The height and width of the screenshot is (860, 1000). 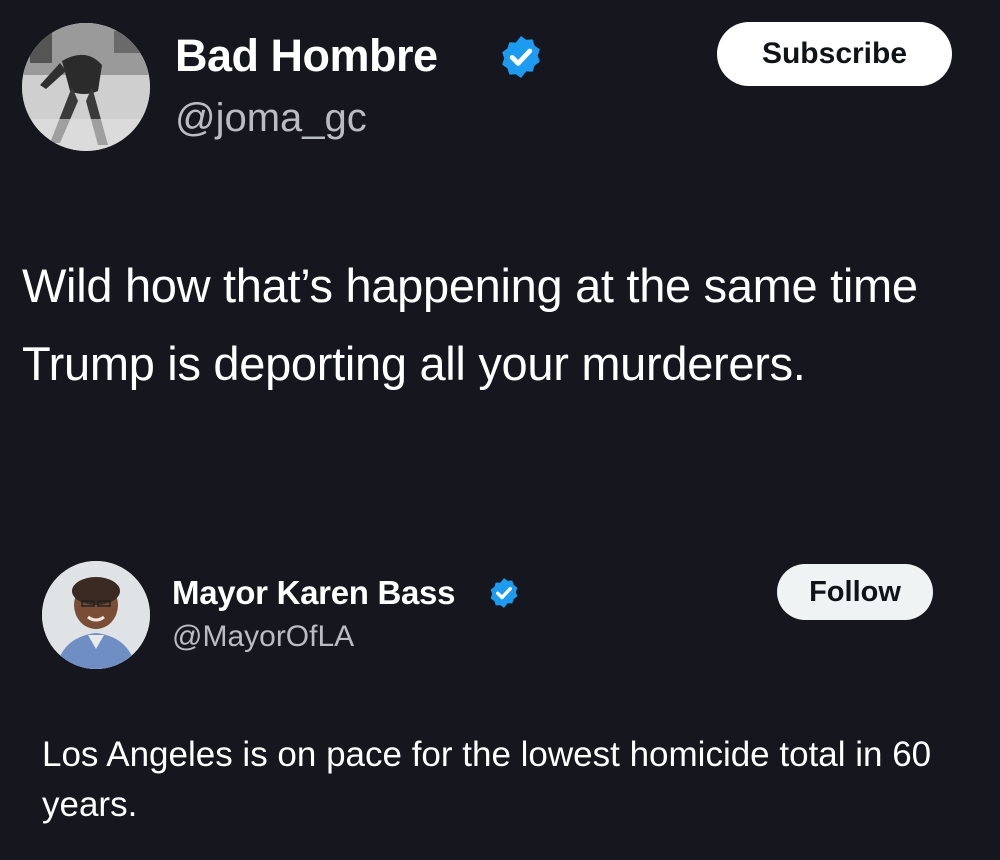 I want to click on author-name: Bad Hombre, so click(x=306, y=56).